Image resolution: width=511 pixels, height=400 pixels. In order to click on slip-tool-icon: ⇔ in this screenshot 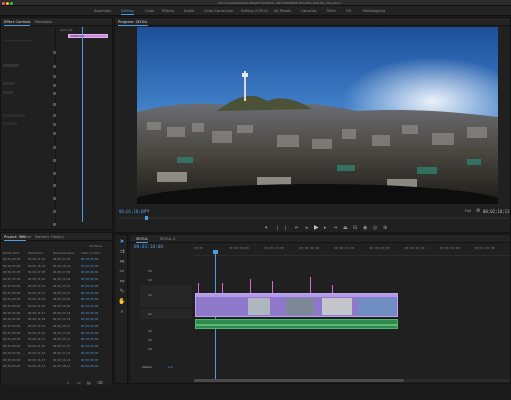, I will do `click(122, 282)`.